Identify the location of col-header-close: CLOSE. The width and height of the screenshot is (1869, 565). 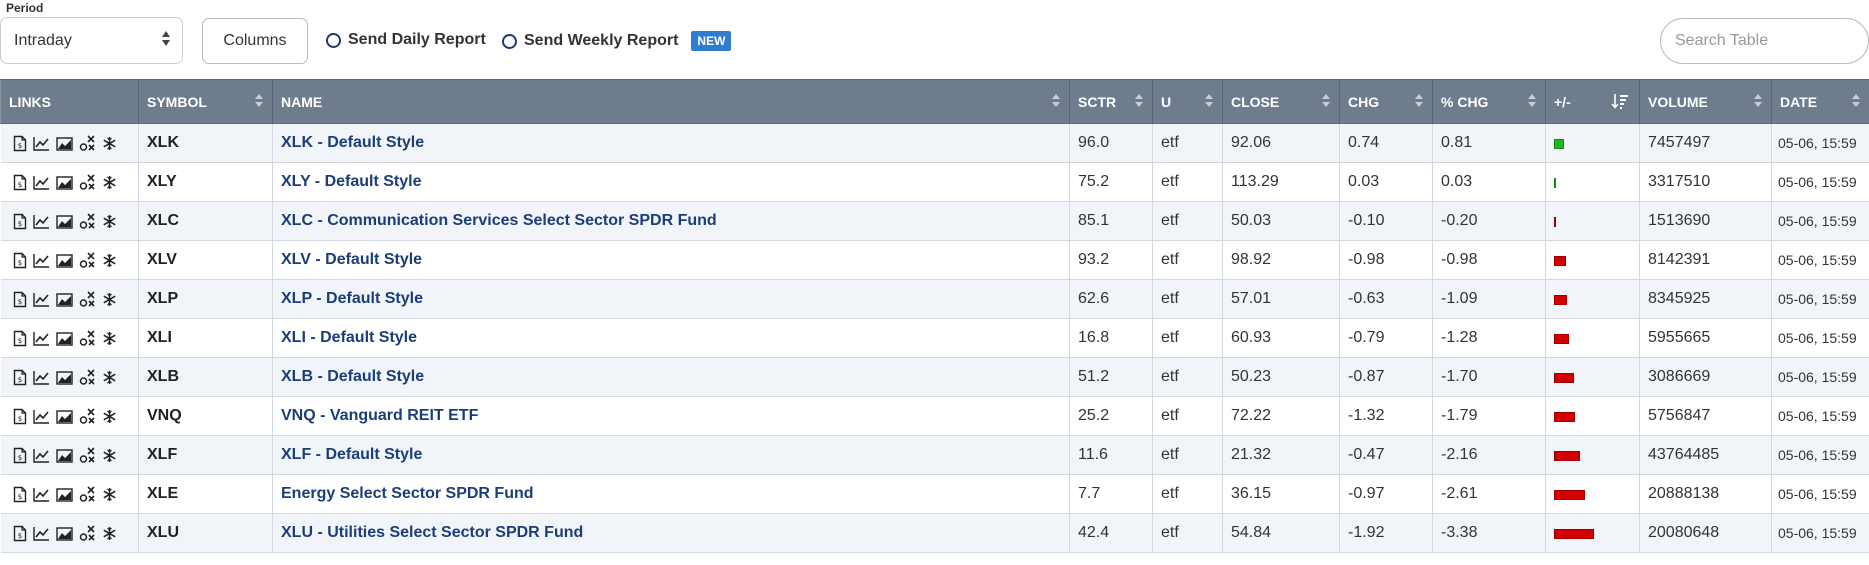
(1281, 101).